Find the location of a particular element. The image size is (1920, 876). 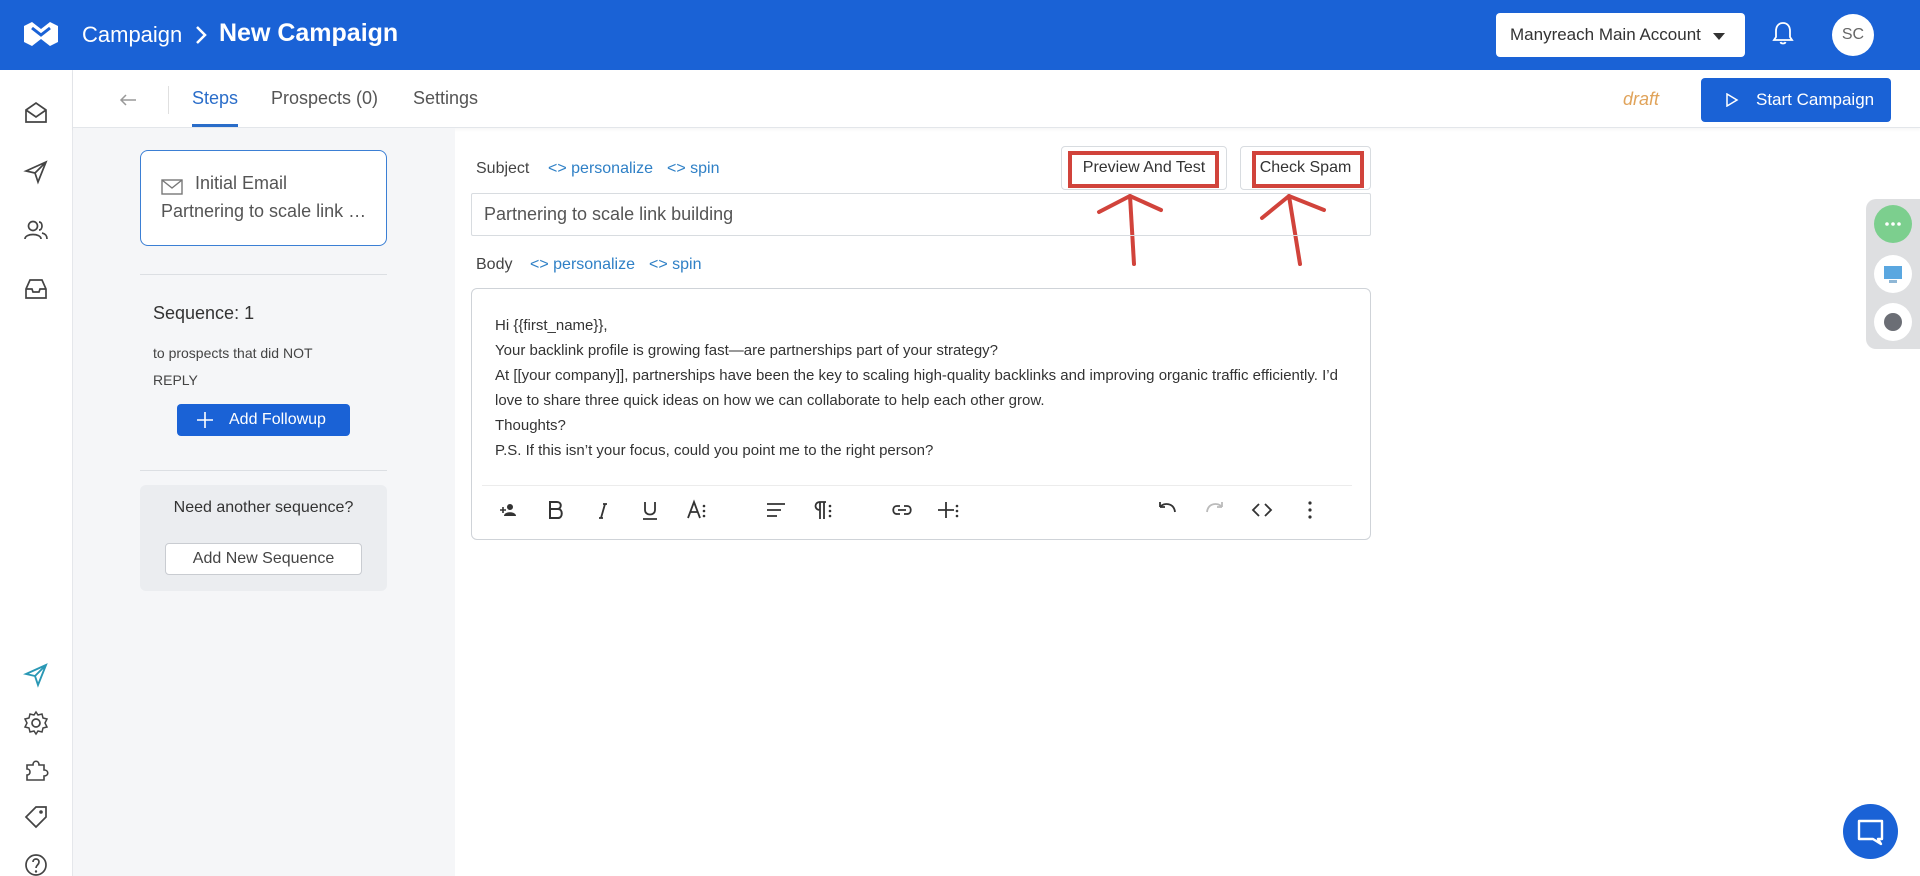

back-arrow-icon is located at coordinates (128, 100).